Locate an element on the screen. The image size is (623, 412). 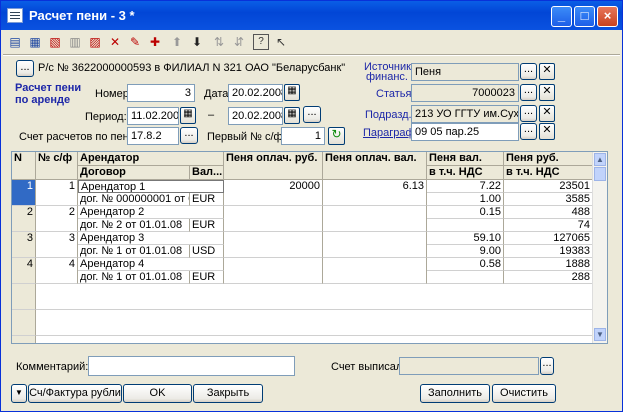
cell-pen-rub: 1888 is located at coordinates (548, 264).